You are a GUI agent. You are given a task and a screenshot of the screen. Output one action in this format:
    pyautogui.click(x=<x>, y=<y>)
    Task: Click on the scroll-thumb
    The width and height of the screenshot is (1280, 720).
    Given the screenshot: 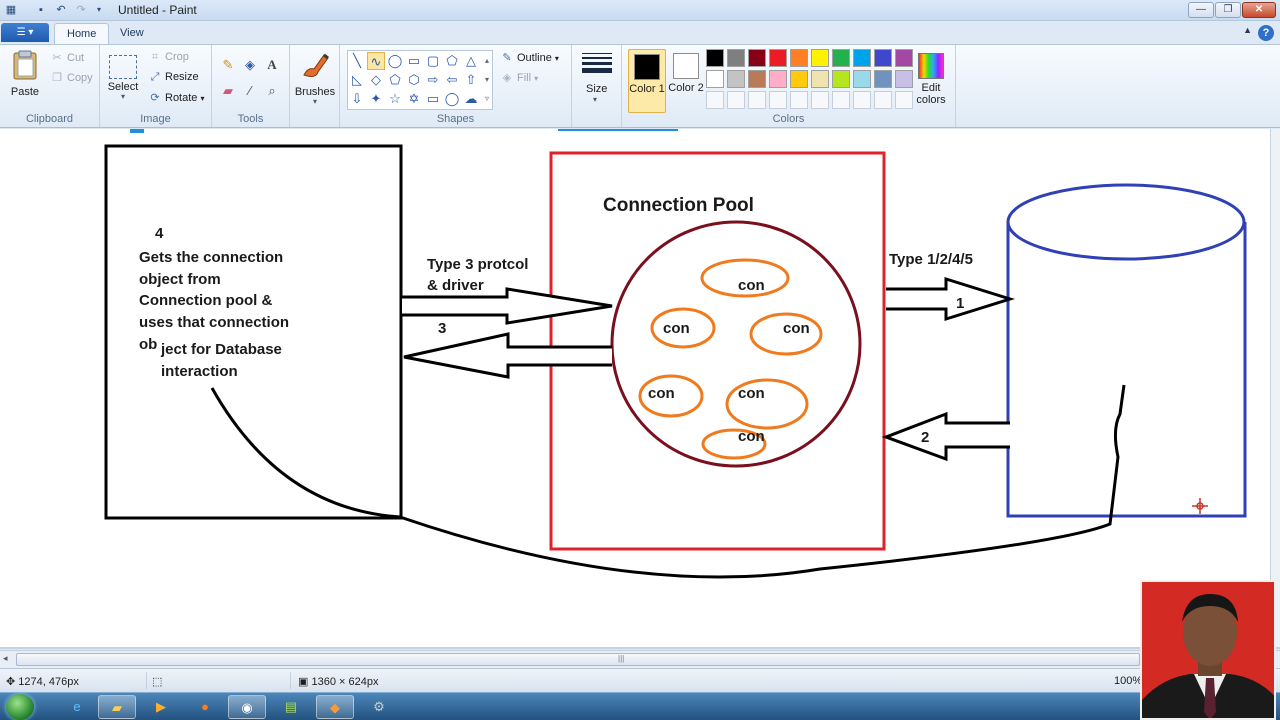 What is the action you would take?
    pyautogui.click(x=578, y=659)
    